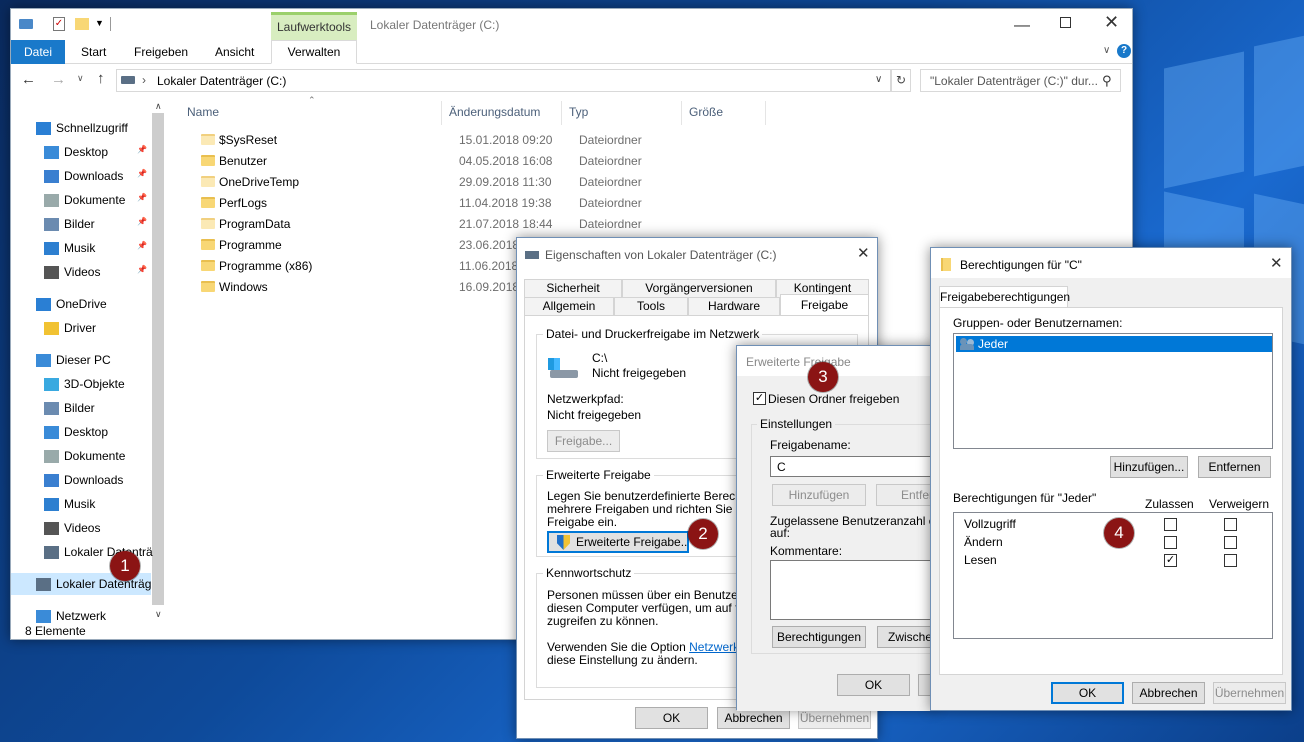 This screenshot has height=742, width=1304. I want to click on tab-vorgaengerversionen: Vorgängerversionen, so click(699, 288).